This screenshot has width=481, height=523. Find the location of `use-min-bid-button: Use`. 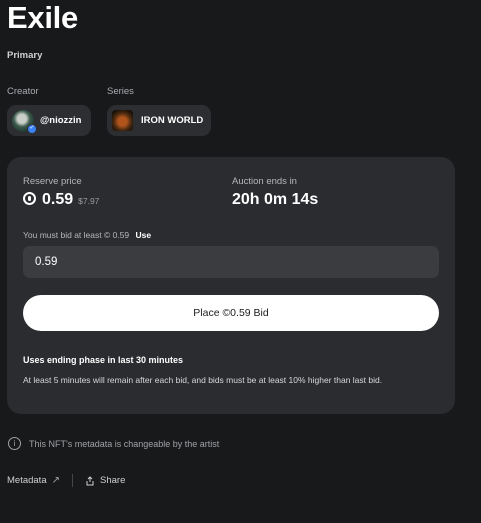

use-min-bid-button: Use is located at coordinates (144, 235).